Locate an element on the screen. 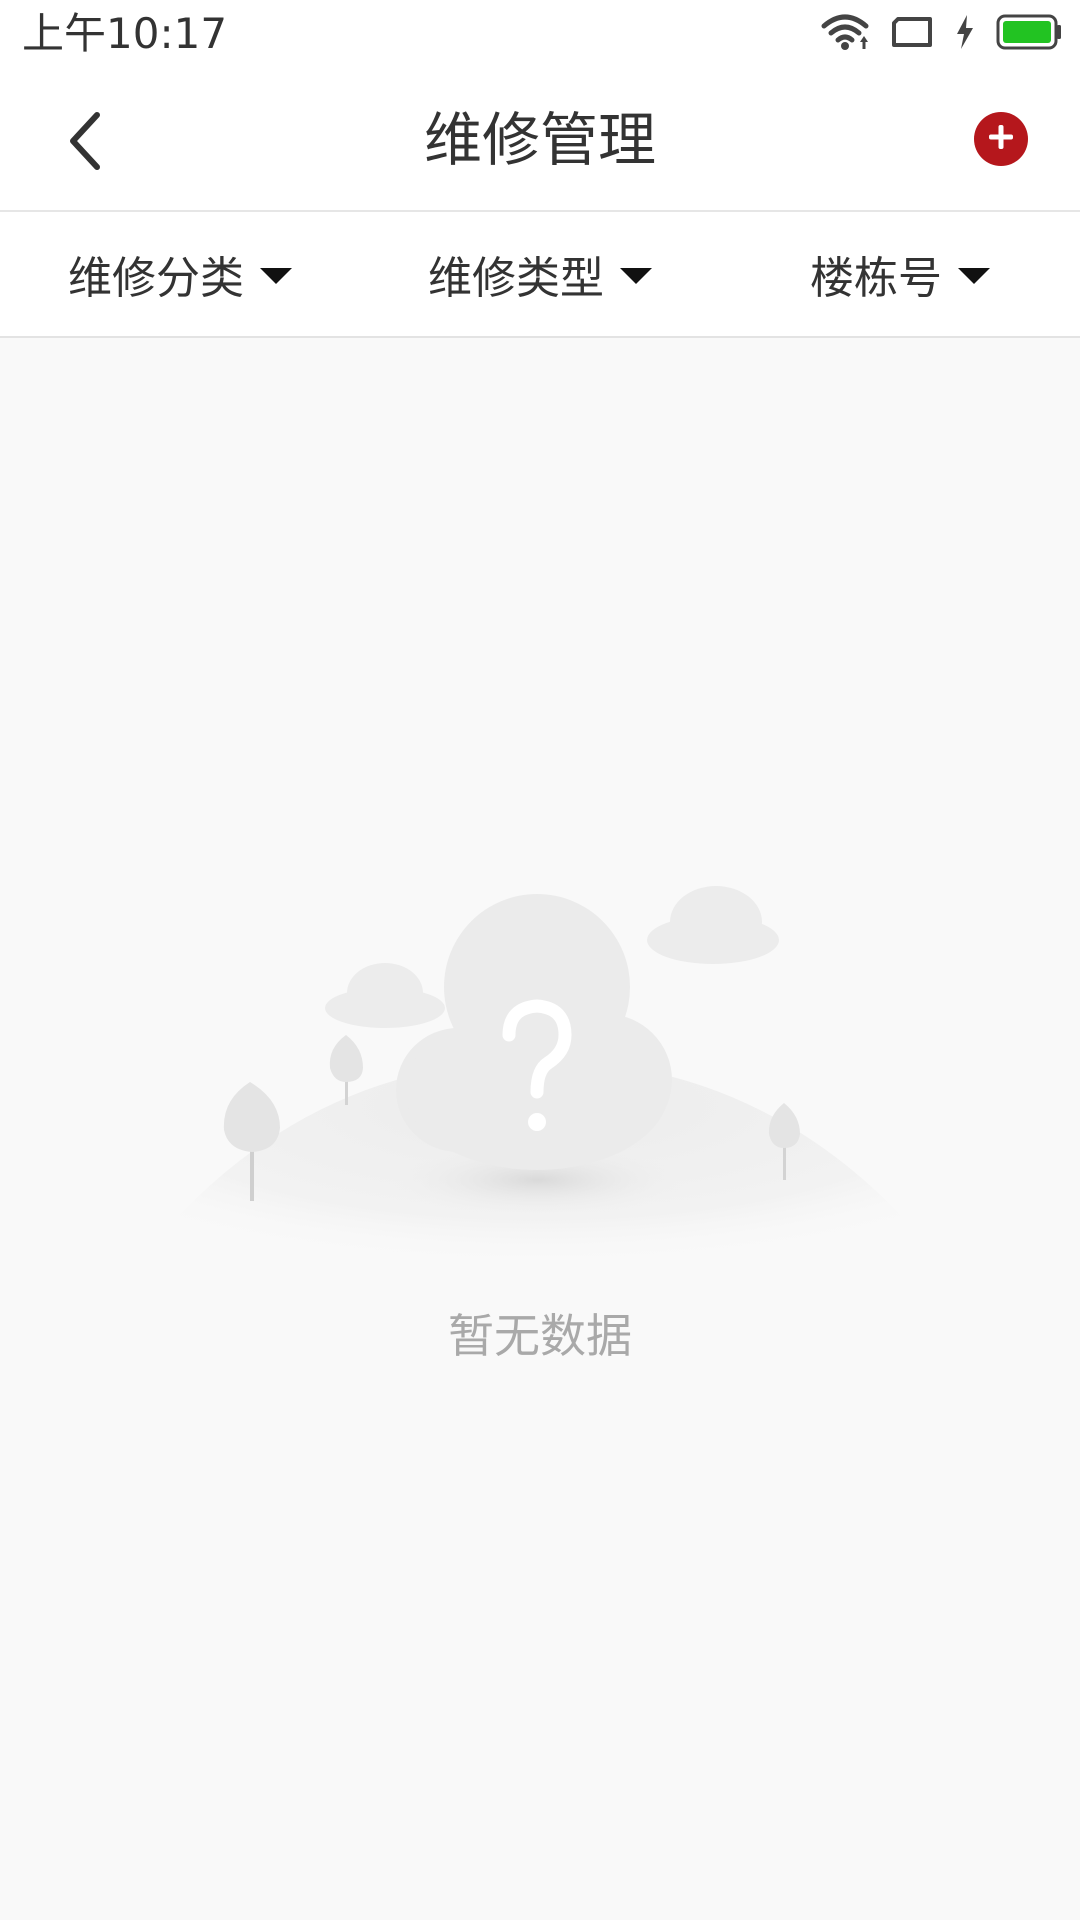  status-time: 上午10:17 is located at coordinates (125, 33).